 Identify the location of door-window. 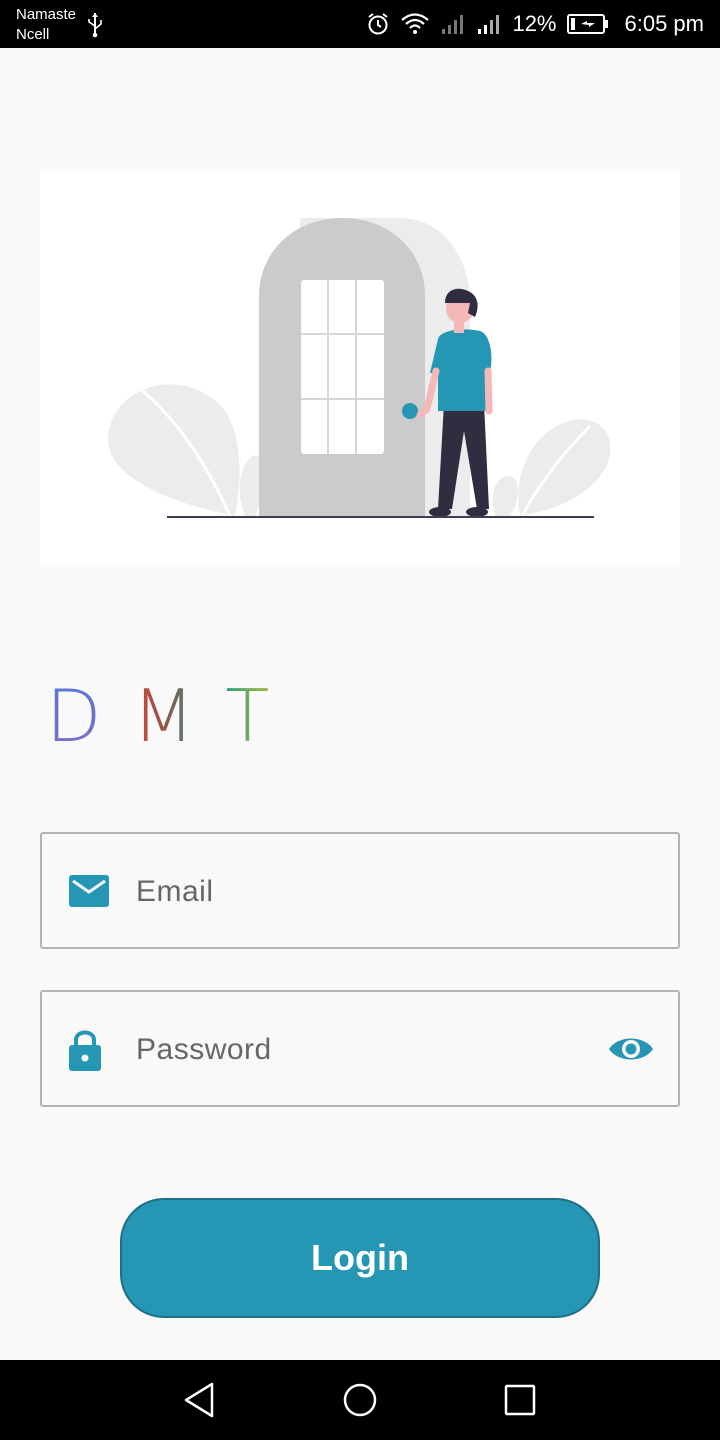
(342, 367).